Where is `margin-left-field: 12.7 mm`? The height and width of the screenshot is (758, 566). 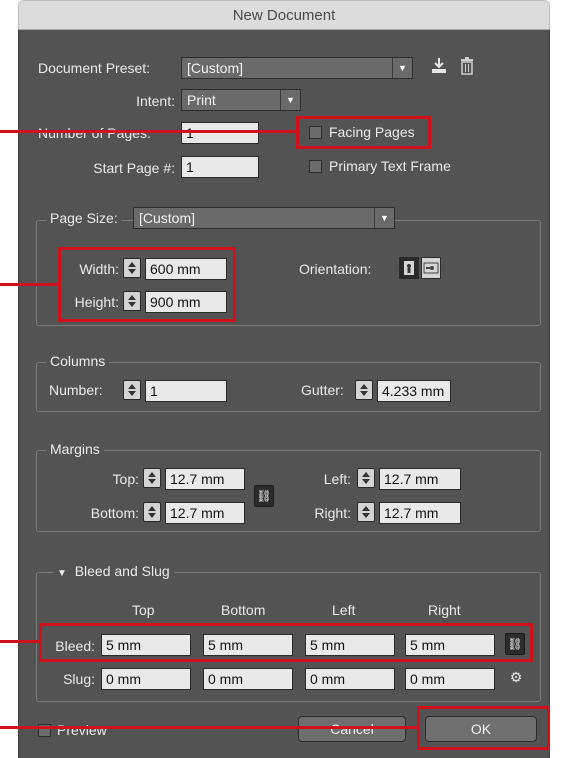
margin-left-field: 12.7 mm is located at coordinates (420, 479).